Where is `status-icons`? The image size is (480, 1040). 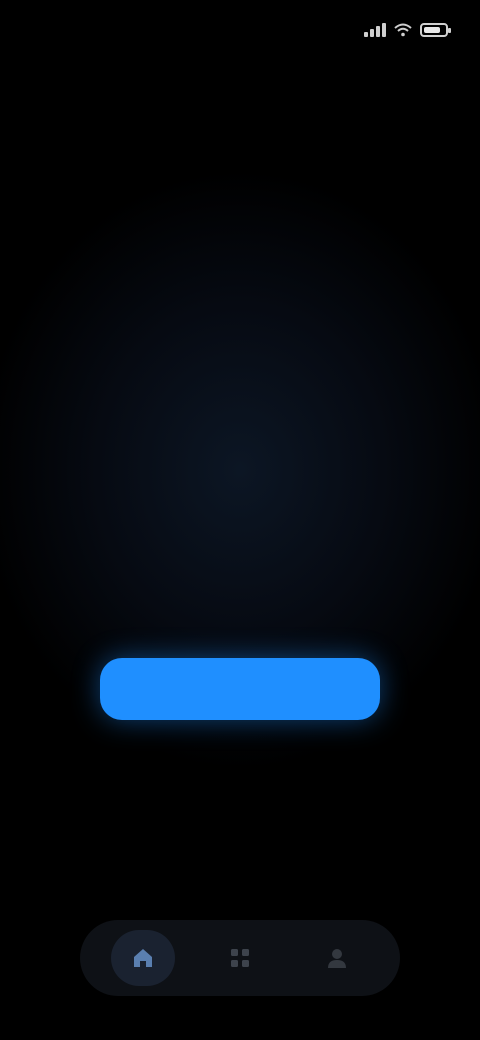
status-icons is located at coordinates (407, 30).